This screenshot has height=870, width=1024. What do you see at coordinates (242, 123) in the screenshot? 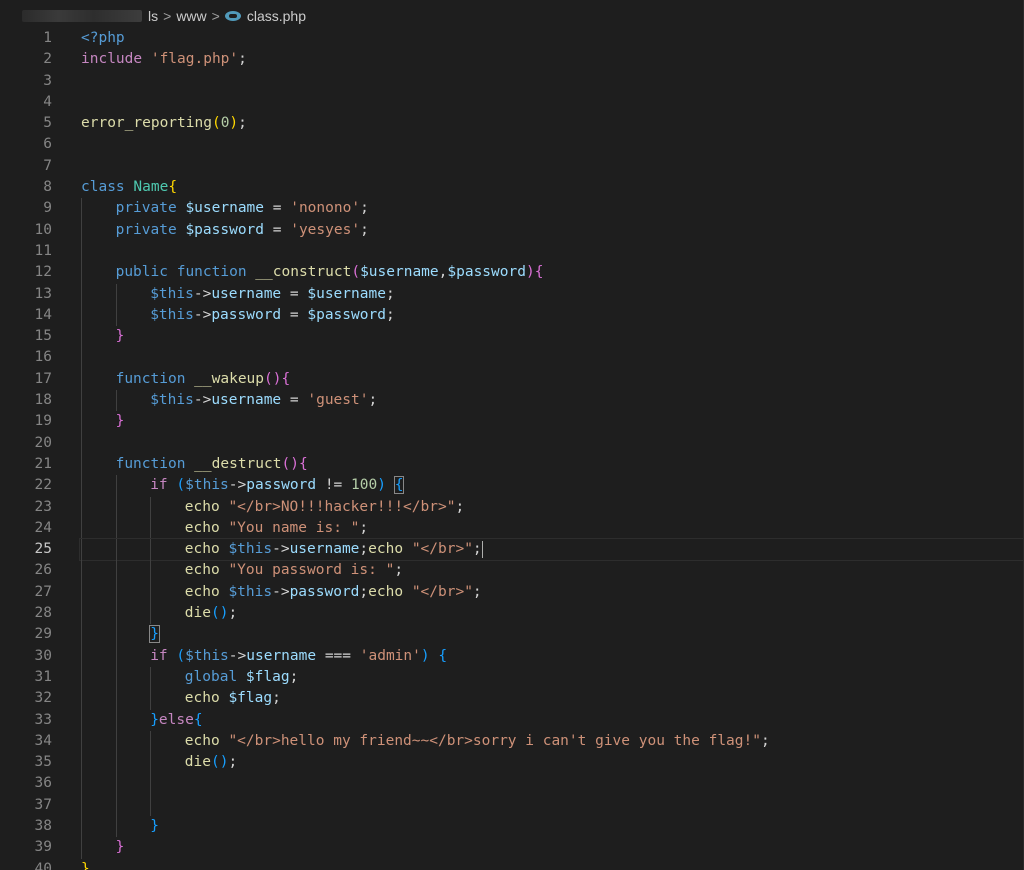
I see `code-token: ;` at bounding box center [242, 123].